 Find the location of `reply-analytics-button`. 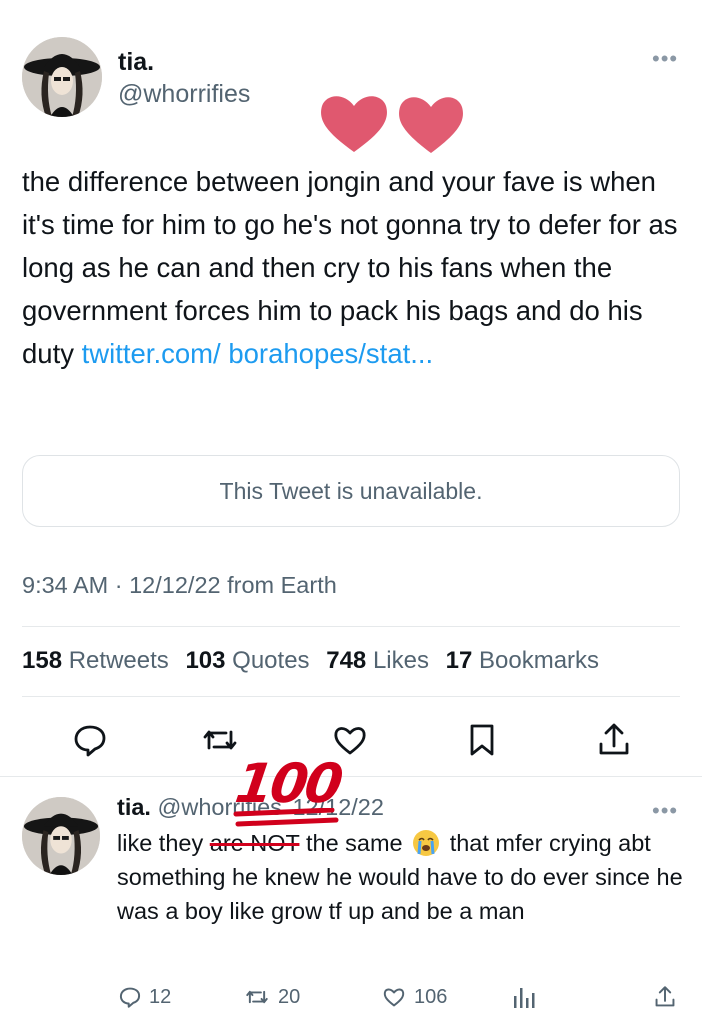

reply-analytics-button is located at coordinates (527, 997).